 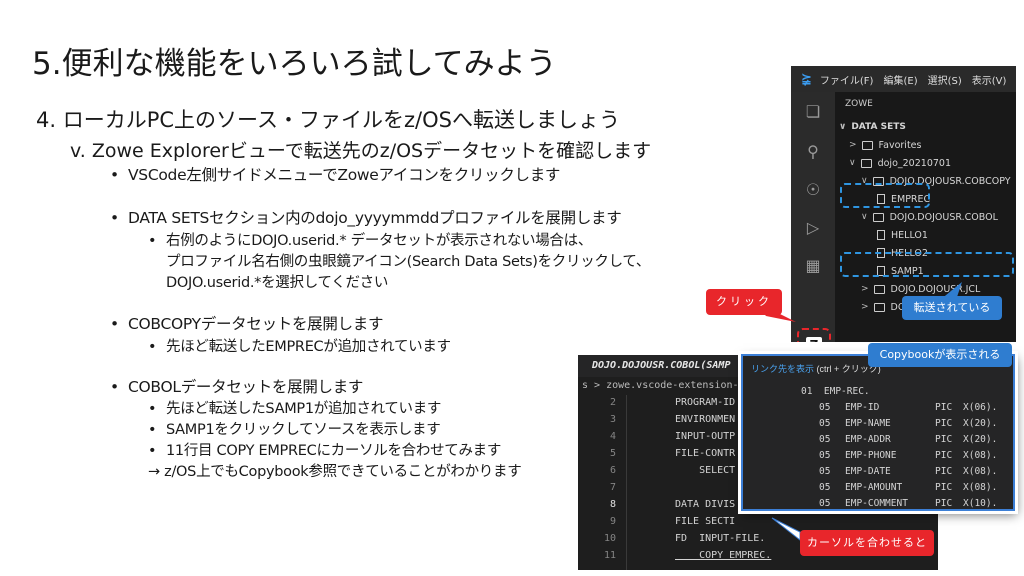 I want to click on field-name: EMP-ADDR, so click(x=868, y=439).